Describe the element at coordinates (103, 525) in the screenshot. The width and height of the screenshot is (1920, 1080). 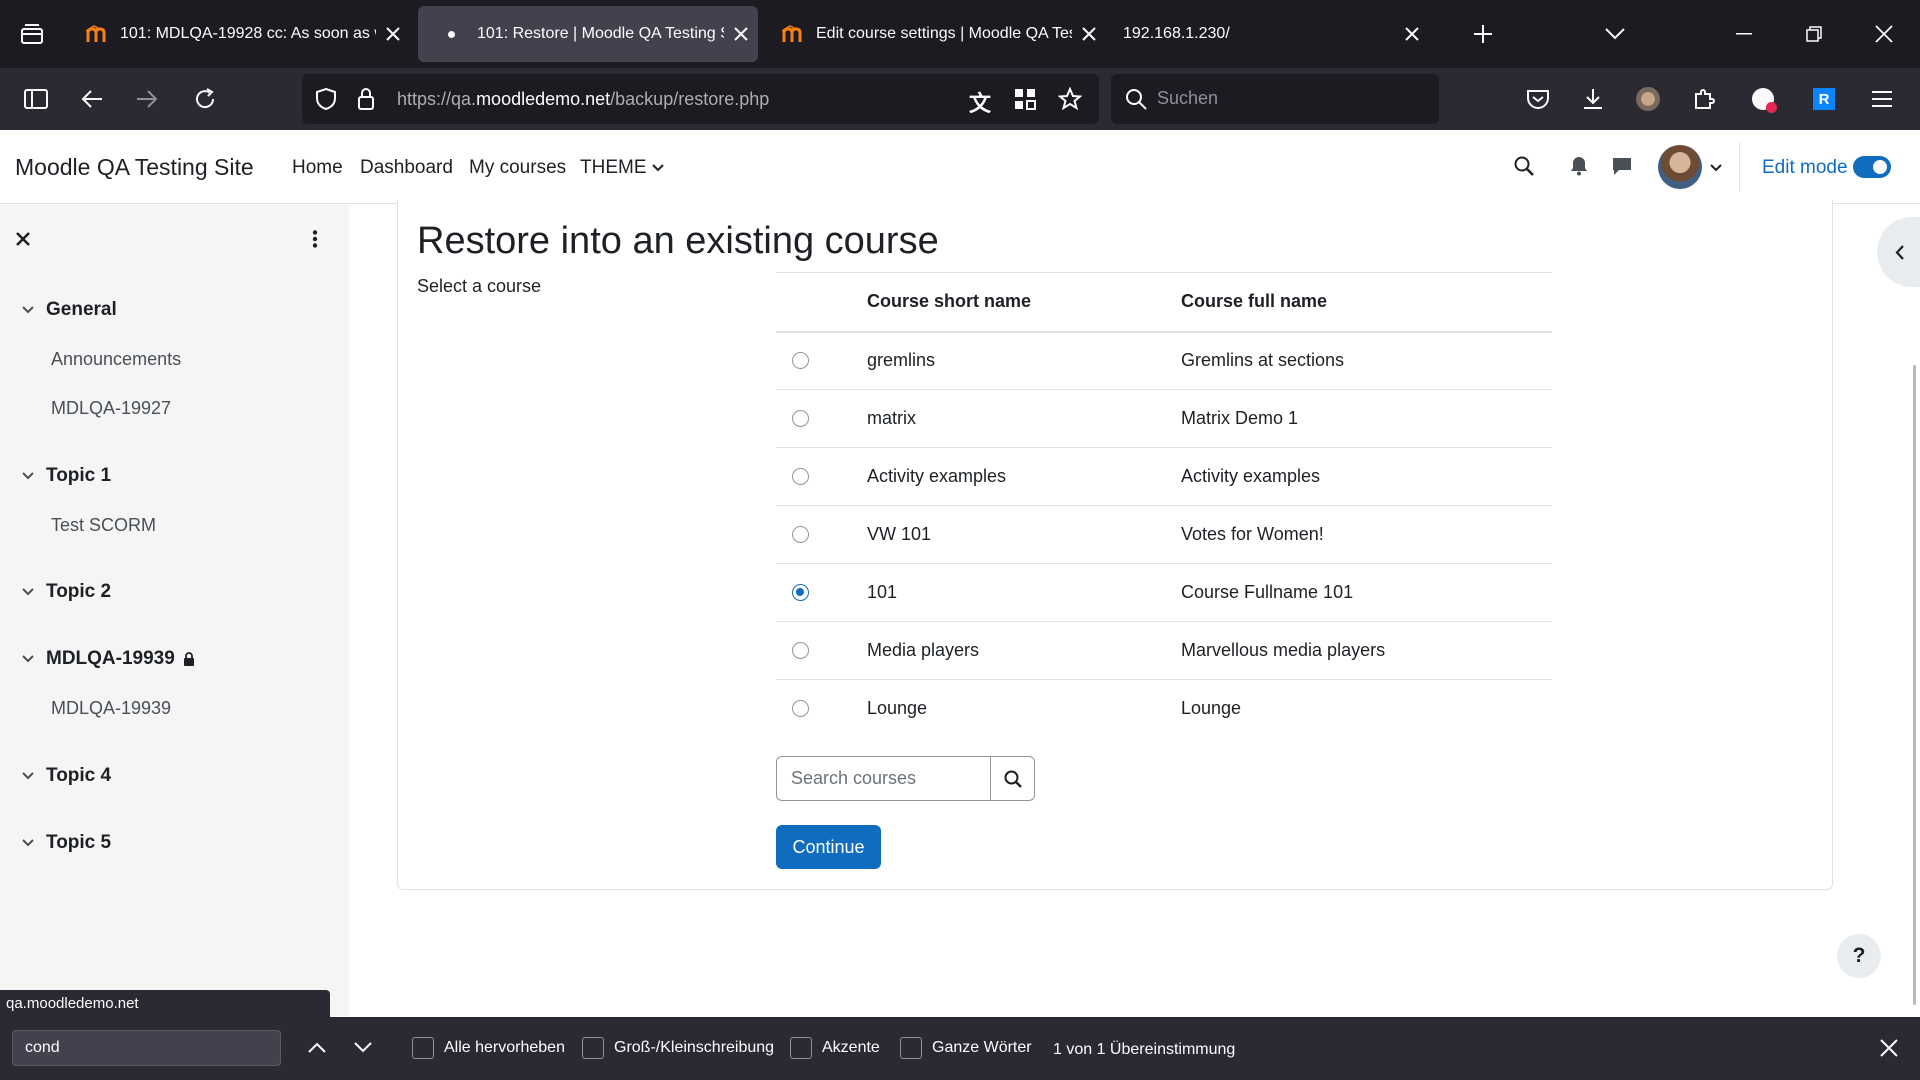
I see `activity-test-scorm: Test SCORM` at that location.